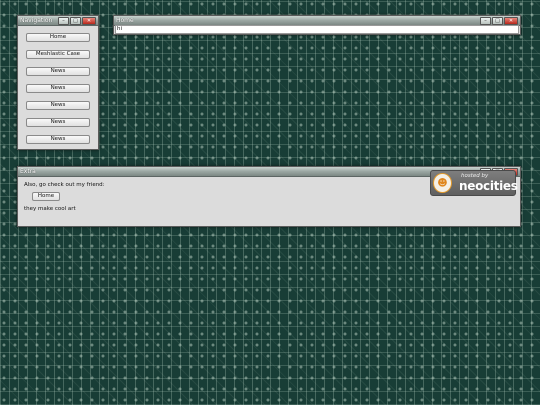 This screenshot has height=405, width=540. I want to click on neocities-logo-text: neocities, so click(488, 186).